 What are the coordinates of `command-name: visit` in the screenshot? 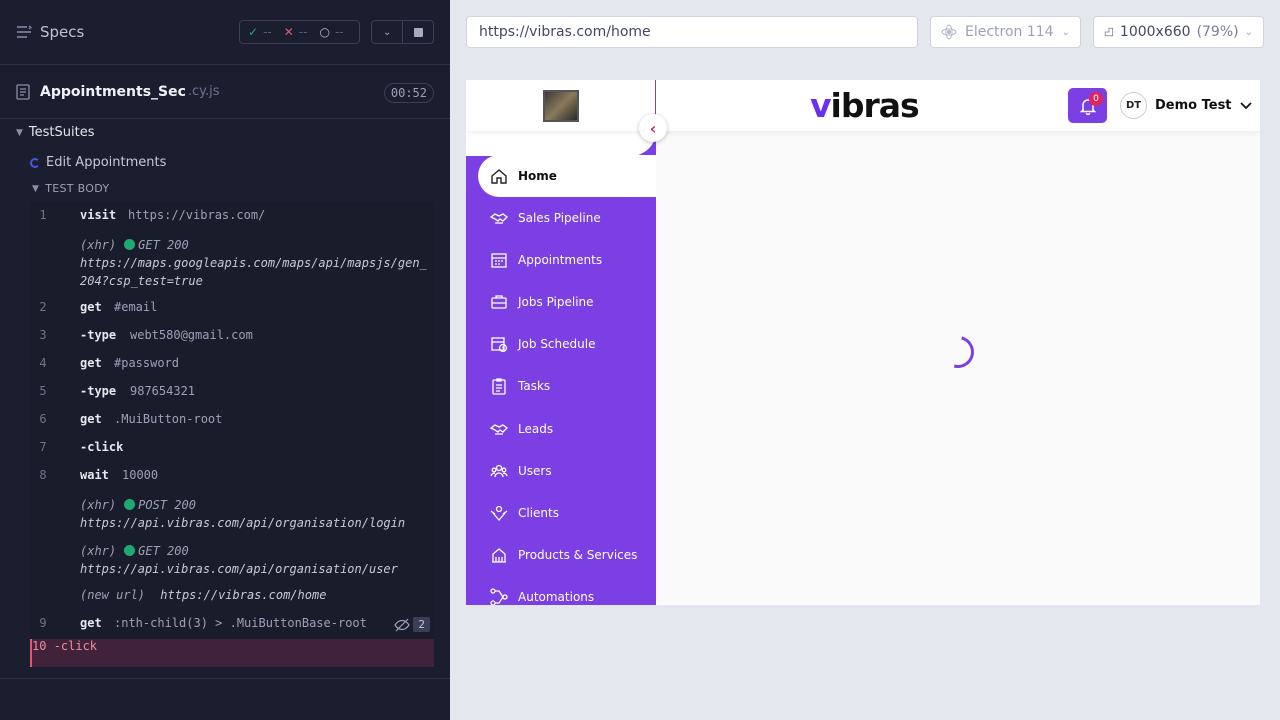 It's located at (98, 215).